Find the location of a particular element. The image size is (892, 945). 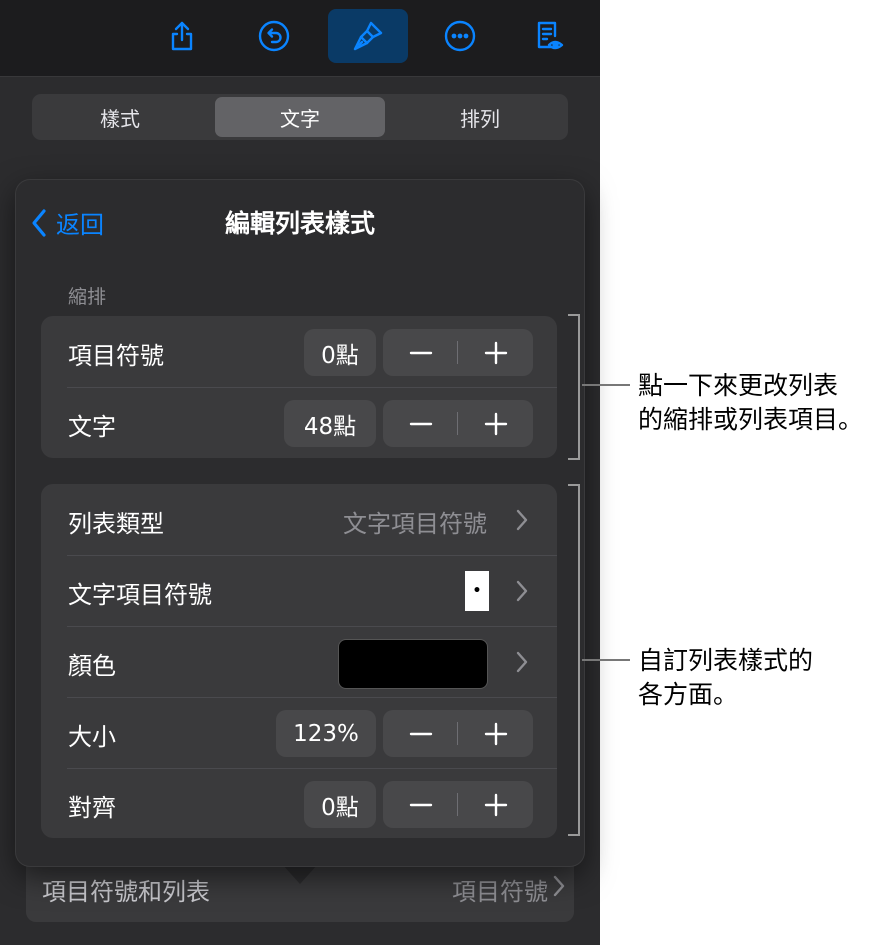

callout-indent: 點一下來更改列表 的縮排或列表項目。 is located at coordinates (750, 403).